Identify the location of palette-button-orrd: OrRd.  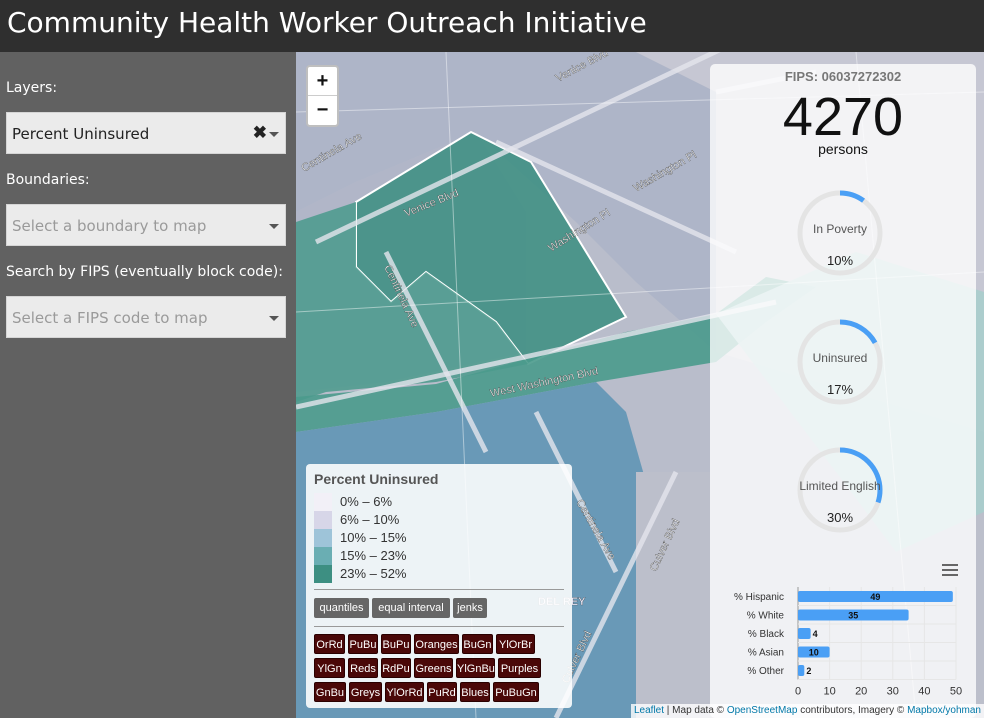
(329, 644).